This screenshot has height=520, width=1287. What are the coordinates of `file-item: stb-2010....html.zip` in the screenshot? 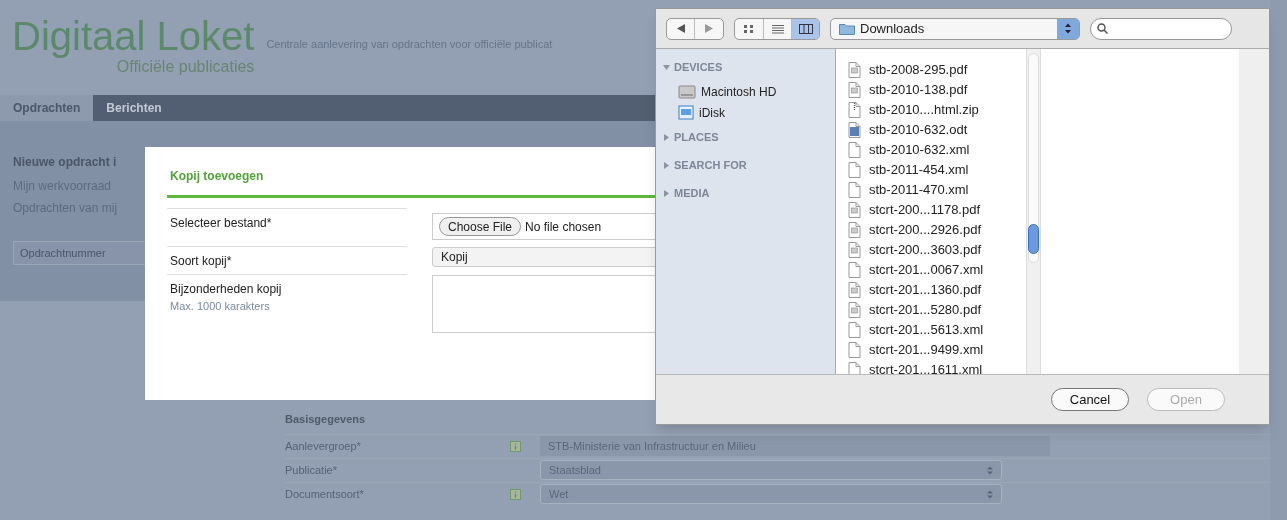 It's located at (937, 110).